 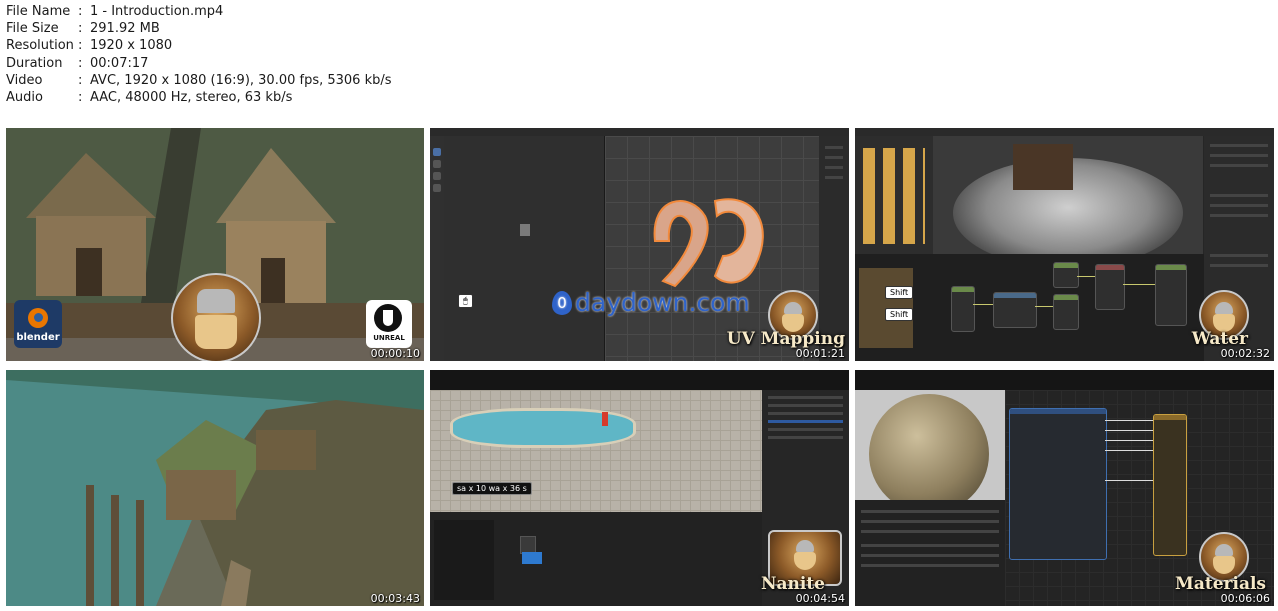 What do you see at coordinates (199, 45) in the screenshot?
I see `file-info-row: Resolution : 1920 x 1080` at bounding box center [199, 45].